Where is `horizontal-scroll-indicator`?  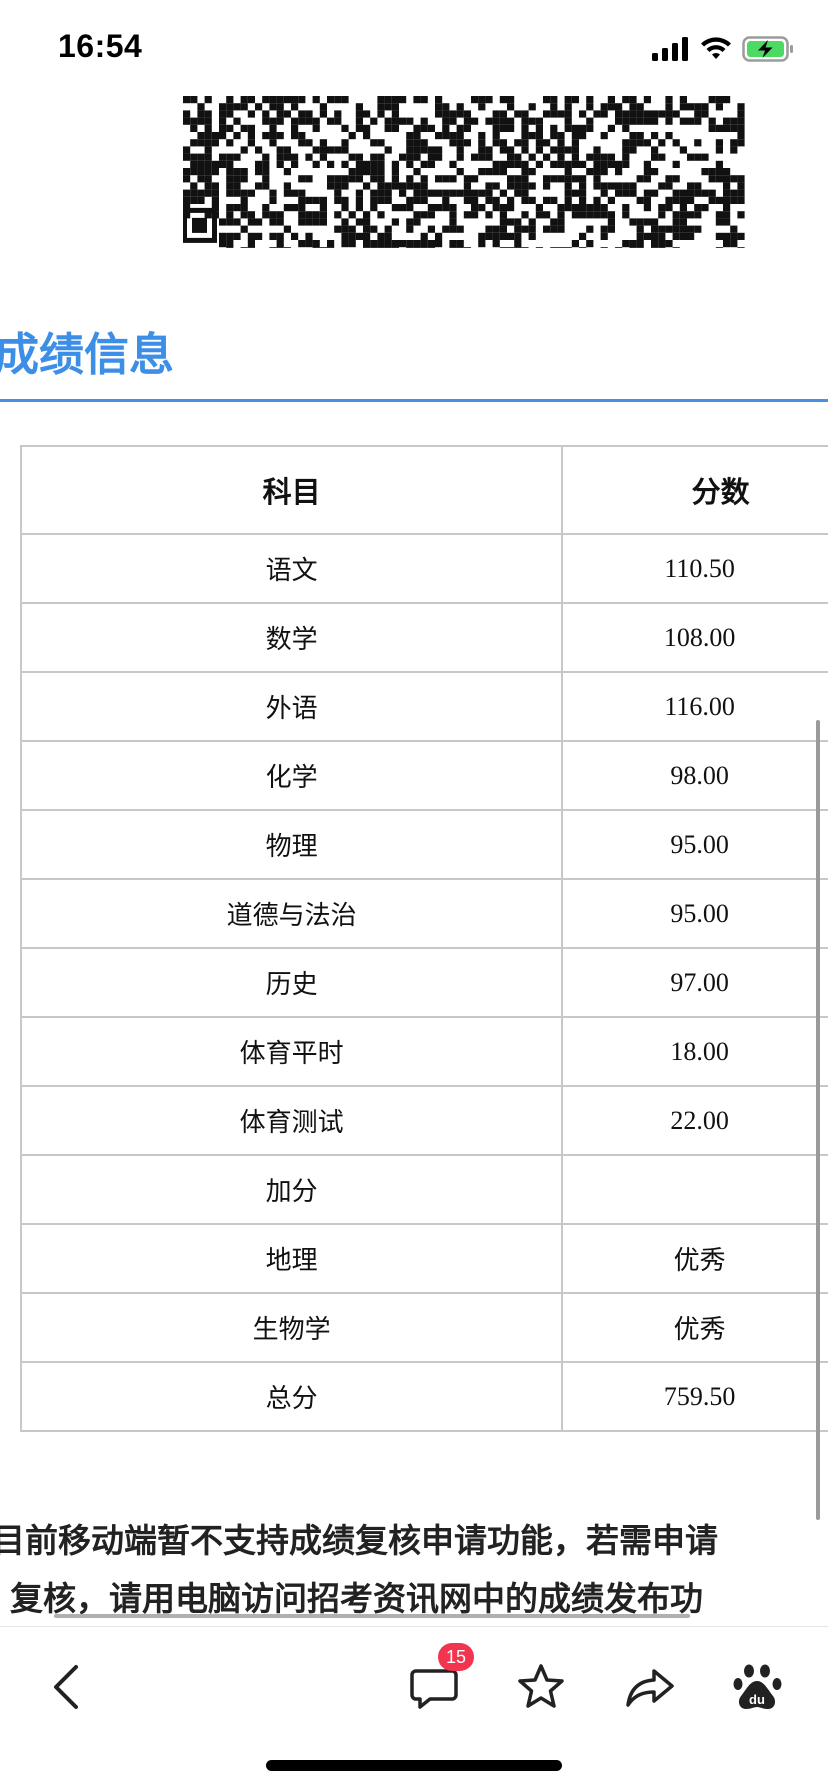 horizontal-scroll-indicator is located at coordinates (372, 1616).